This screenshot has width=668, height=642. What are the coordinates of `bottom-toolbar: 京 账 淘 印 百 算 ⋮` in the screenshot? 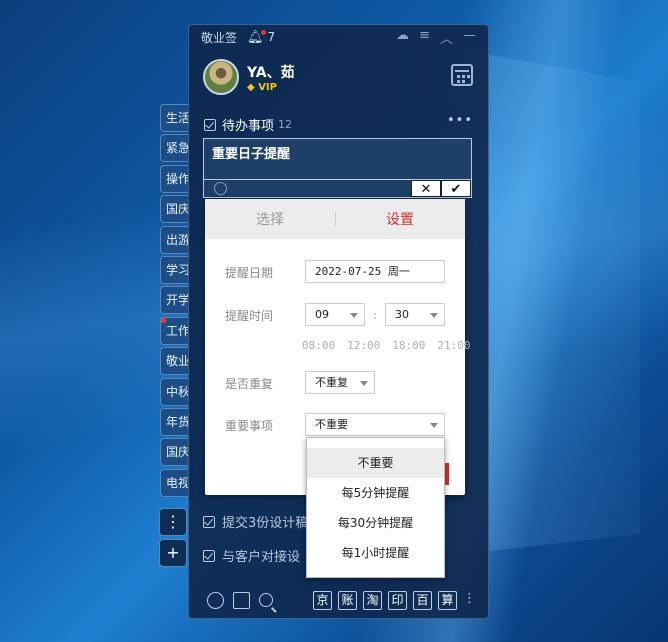 It's located at (338, 600).